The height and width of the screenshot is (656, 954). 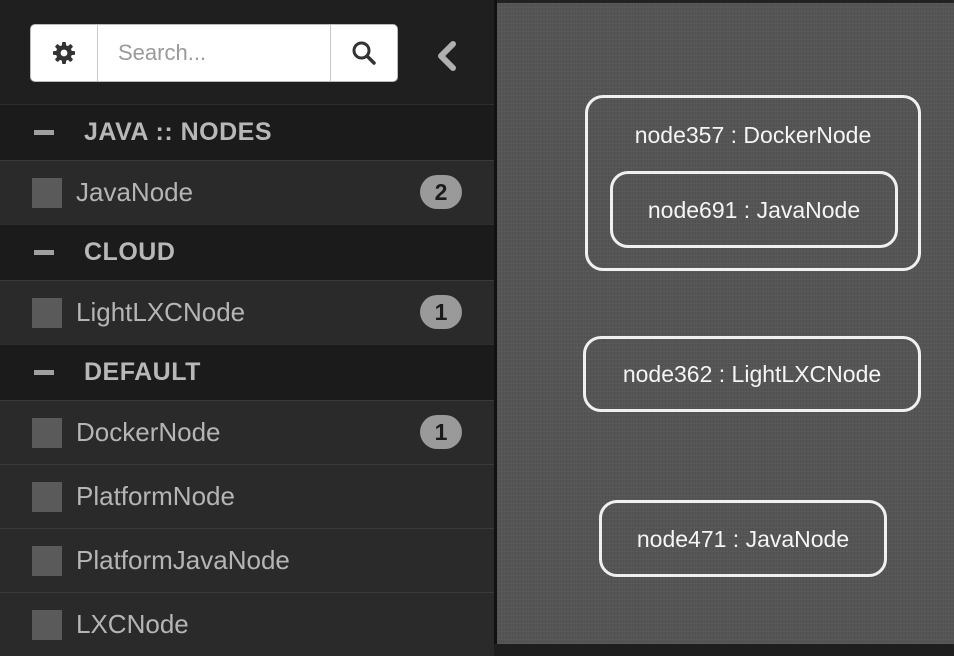 I want to click on node-type-label: LightLXCNode, so click(x=161, y=312).